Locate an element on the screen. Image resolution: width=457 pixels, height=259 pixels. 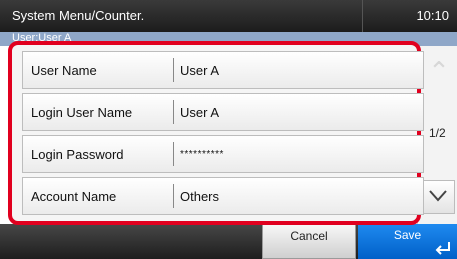
field-value: Others is located at coordinates (200, 196).